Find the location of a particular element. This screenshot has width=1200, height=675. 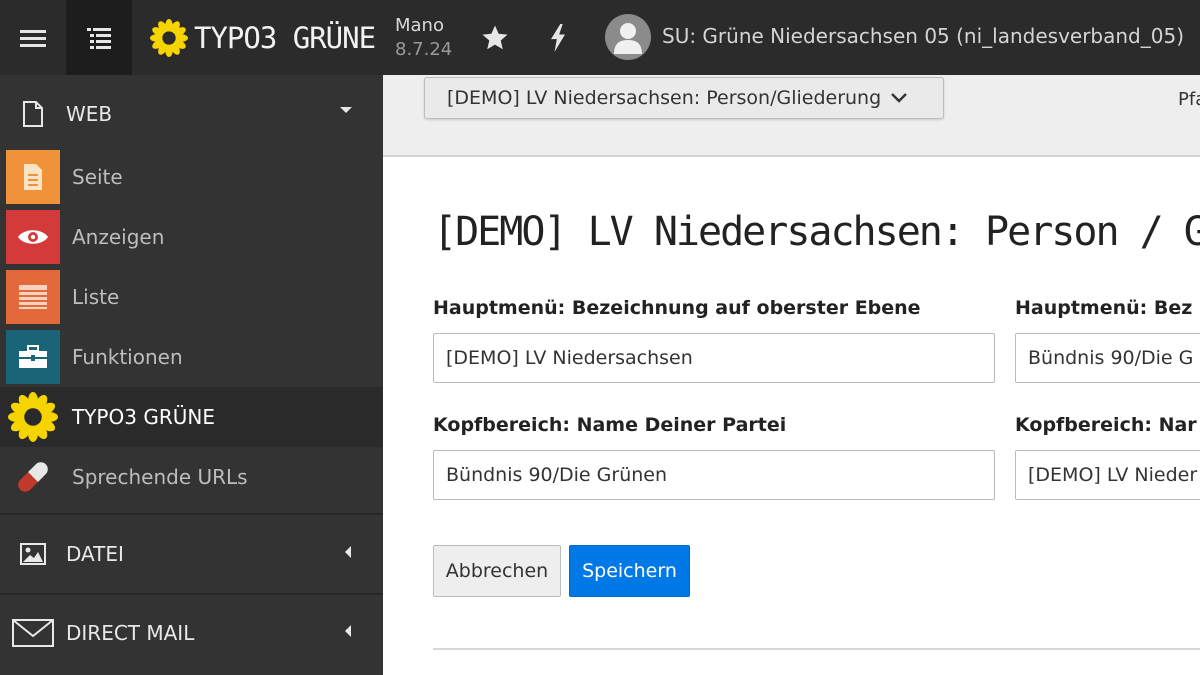

module-icon-anzeigen is located at coordinates (33, 237).